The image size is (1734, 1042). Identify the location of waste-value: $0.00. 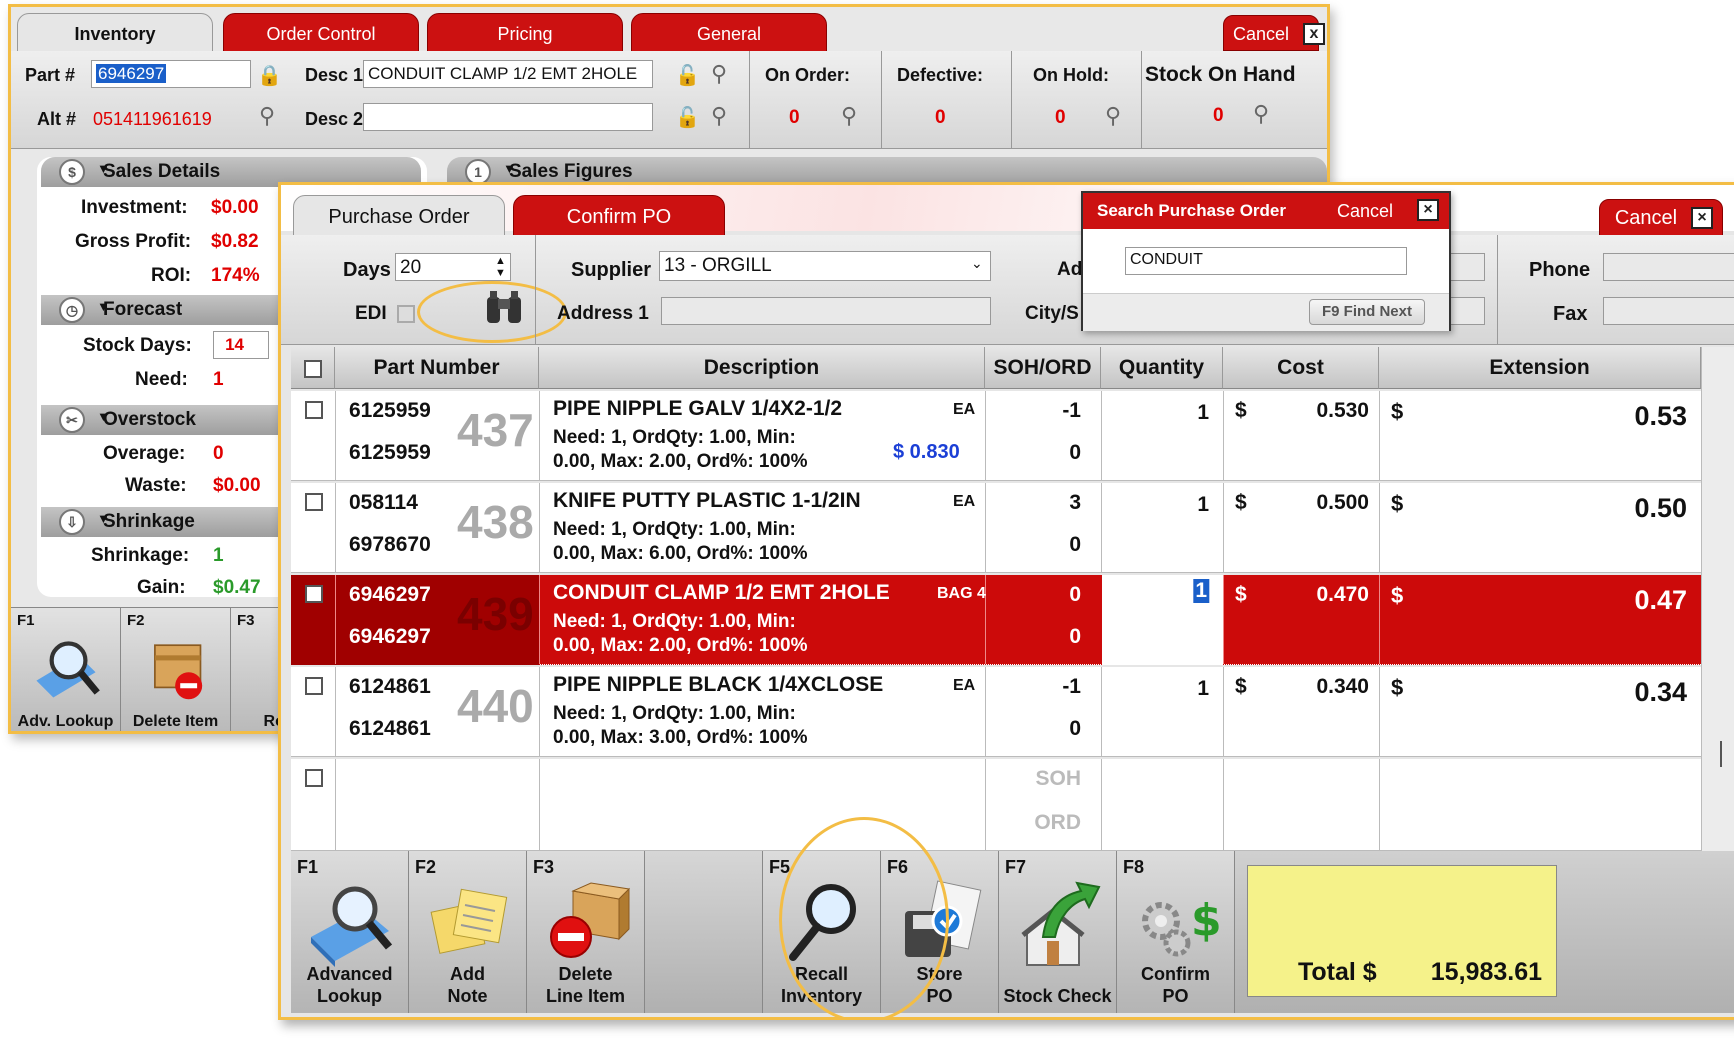
(237, 485).